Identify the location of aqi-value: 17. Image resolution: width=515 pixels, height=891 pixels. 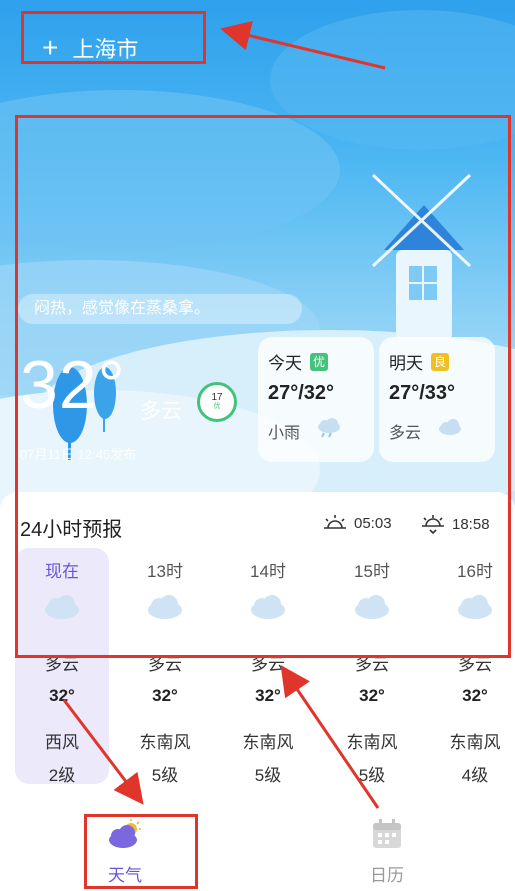
(217, 397).